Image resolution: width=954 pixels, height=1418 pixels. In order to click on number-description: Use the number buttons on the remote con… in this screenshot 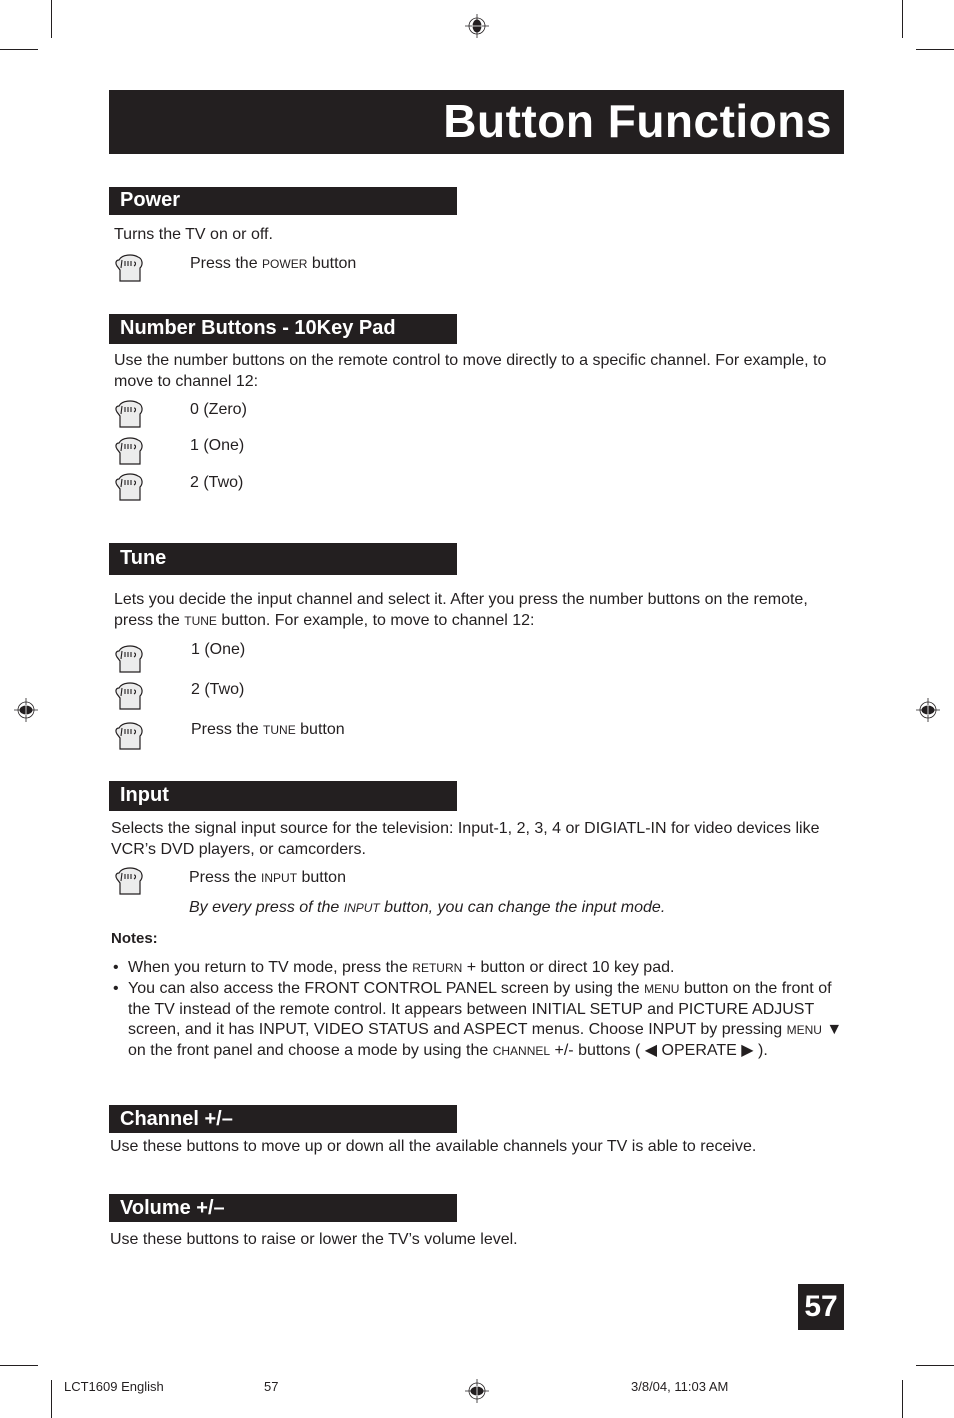, I will do `click(470, 371)`.